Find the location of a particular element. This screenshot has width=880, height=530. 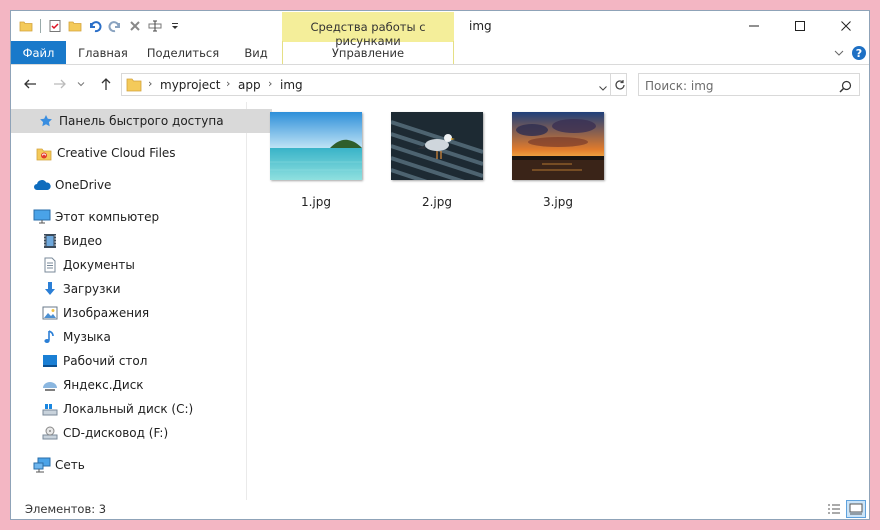

search-box is located at coordinates (749, 84).